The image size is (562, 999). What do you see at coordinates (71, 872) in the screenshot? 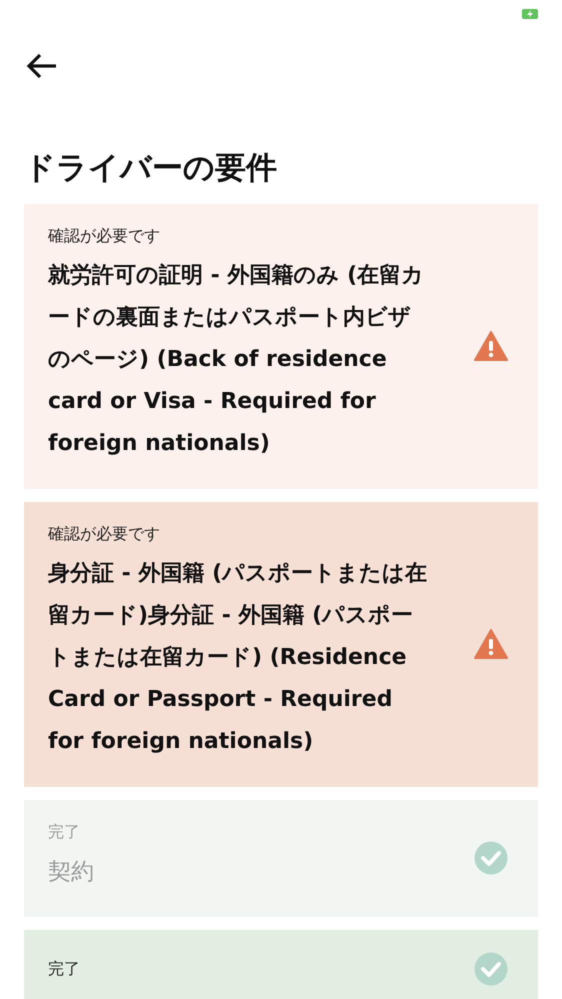
I see `requirement-title: 契約` at bounding box center [71, 872].